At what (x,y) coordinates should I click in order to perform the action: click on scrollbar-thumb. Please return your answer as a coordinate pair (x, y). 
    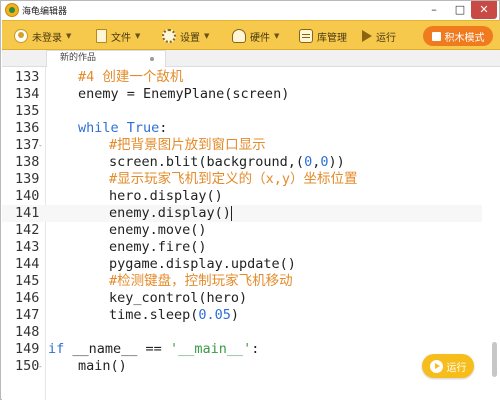
    Looking at the image, I should click on (494, 359).